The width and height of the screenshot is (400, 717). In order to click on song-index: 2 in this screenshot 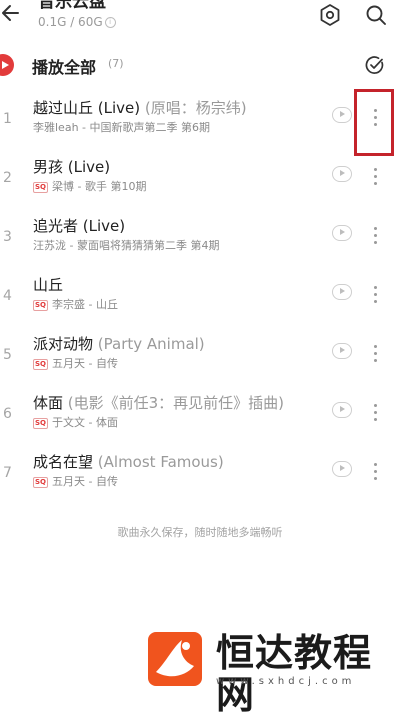, I will do `click(7, 178)`.